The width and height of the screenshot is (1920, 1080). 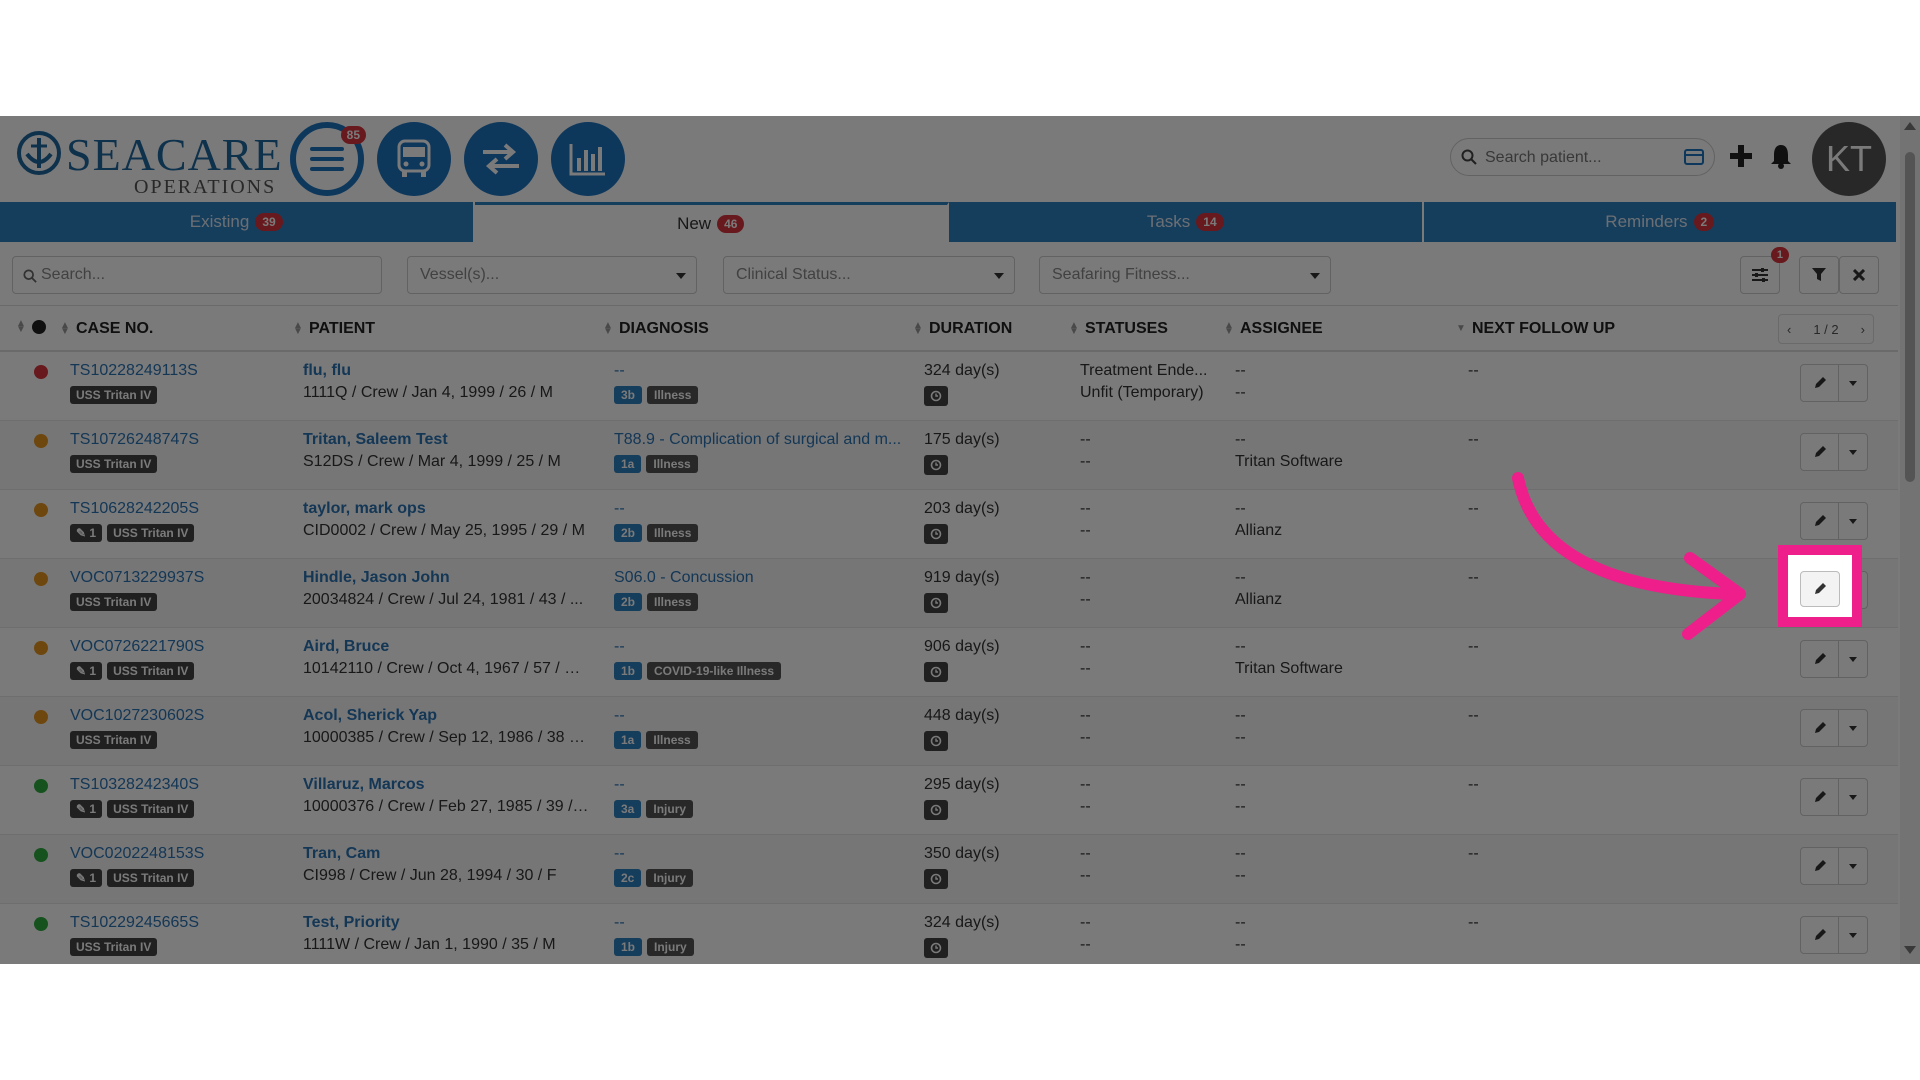 What do you see at coordinates (711, 222) in the screenshot?
I see `tab-new: New 46` at bounding box center [711, 222].